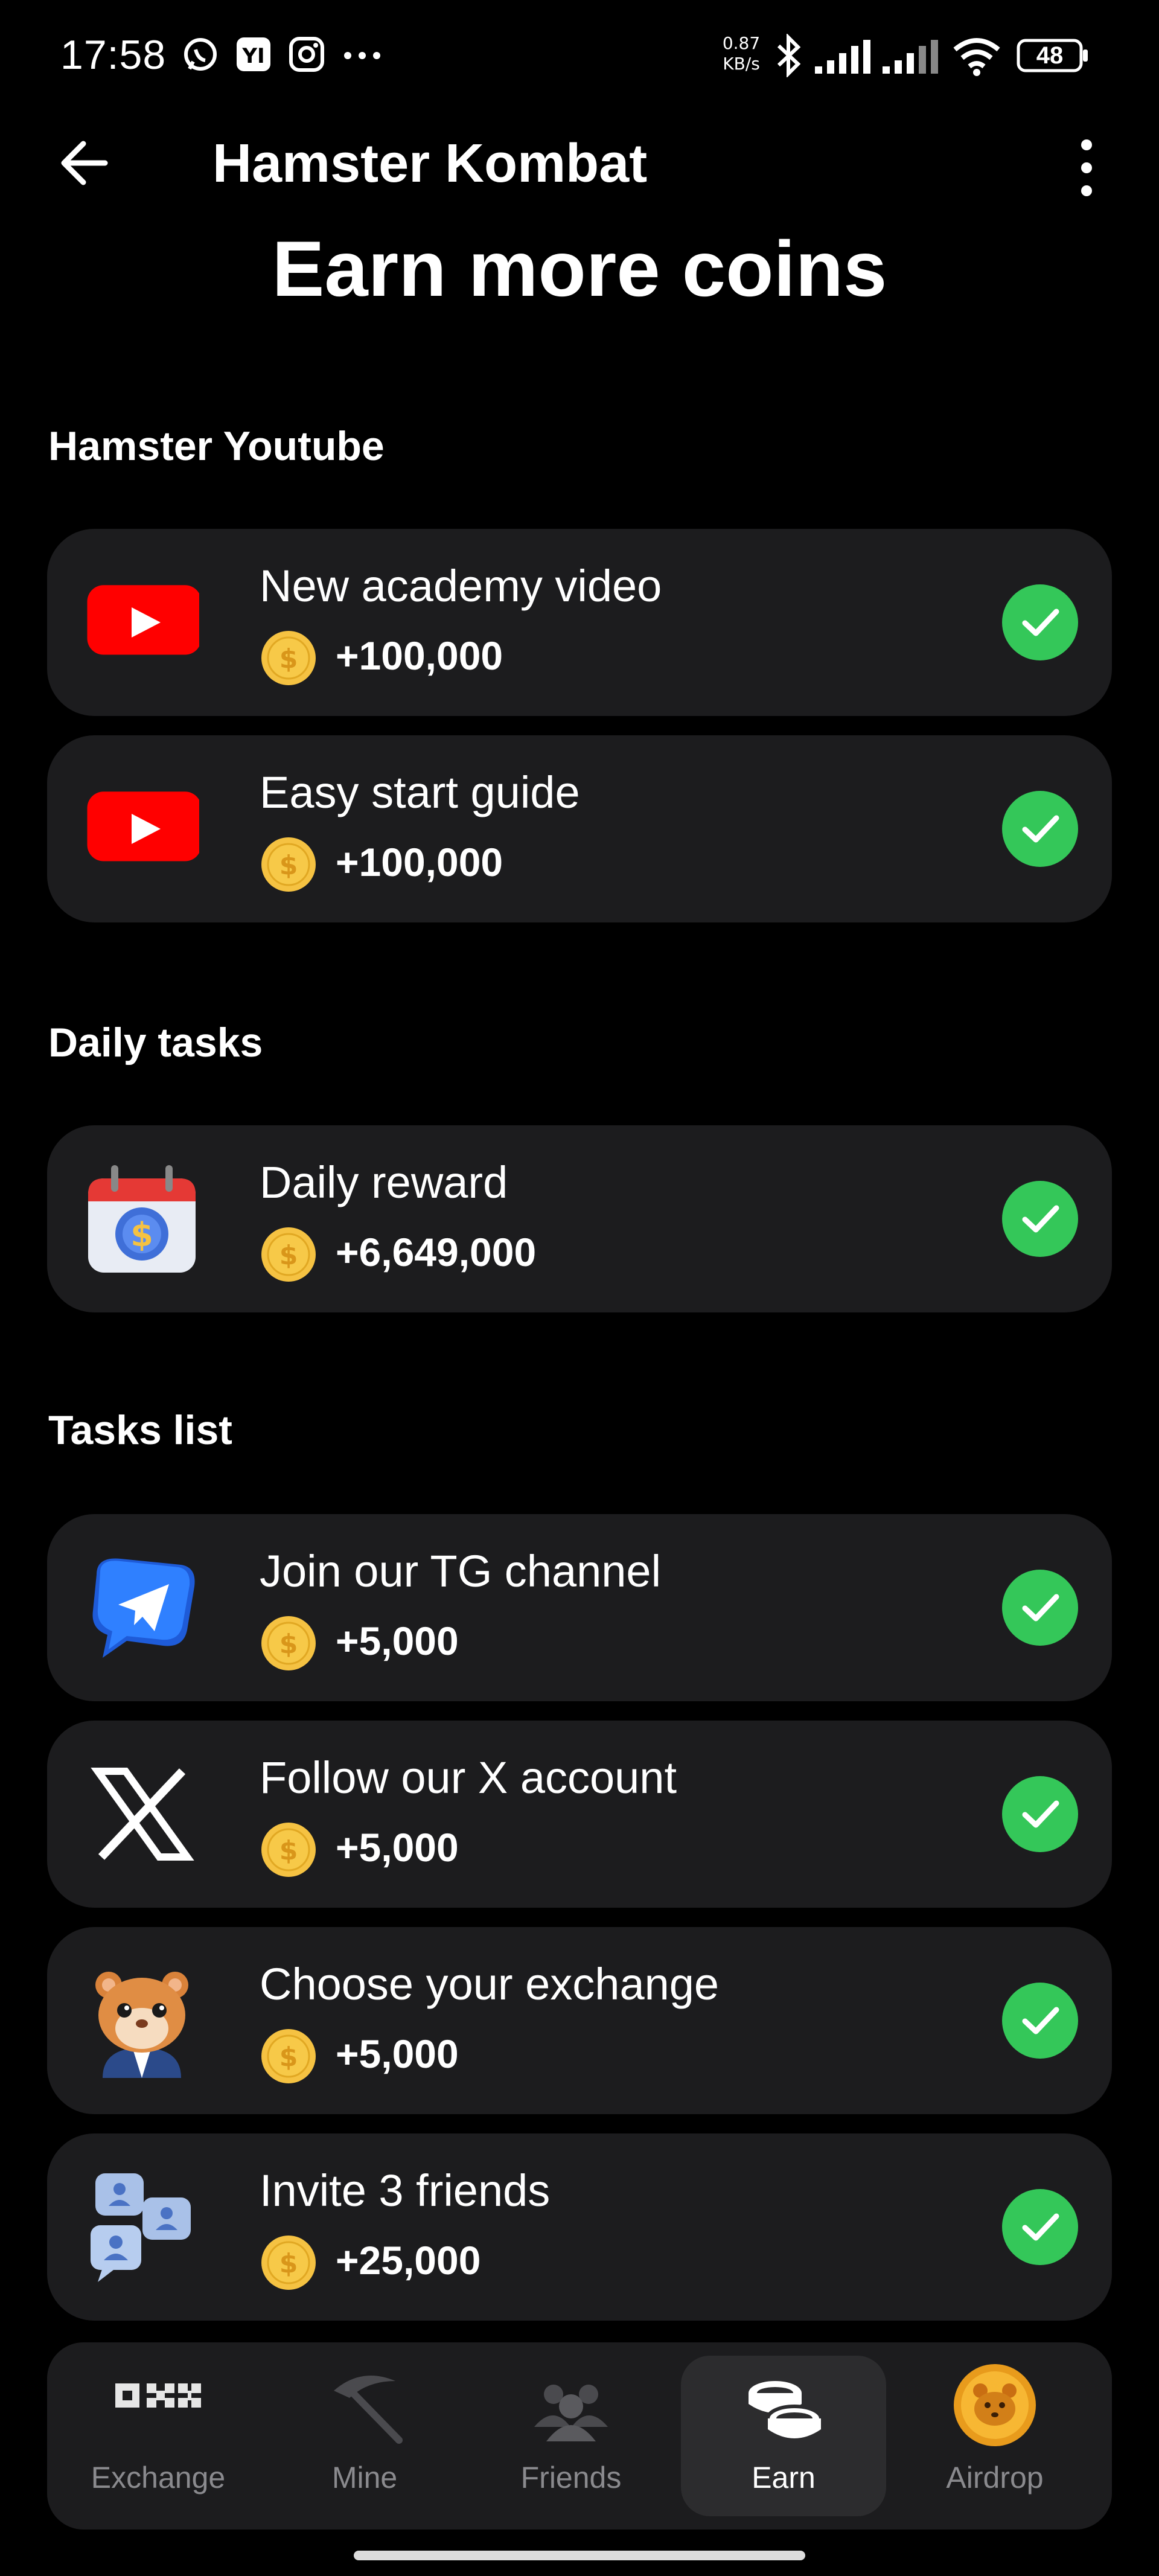  I want to click on task-reward: +6,649,000, so click(436, 1252).